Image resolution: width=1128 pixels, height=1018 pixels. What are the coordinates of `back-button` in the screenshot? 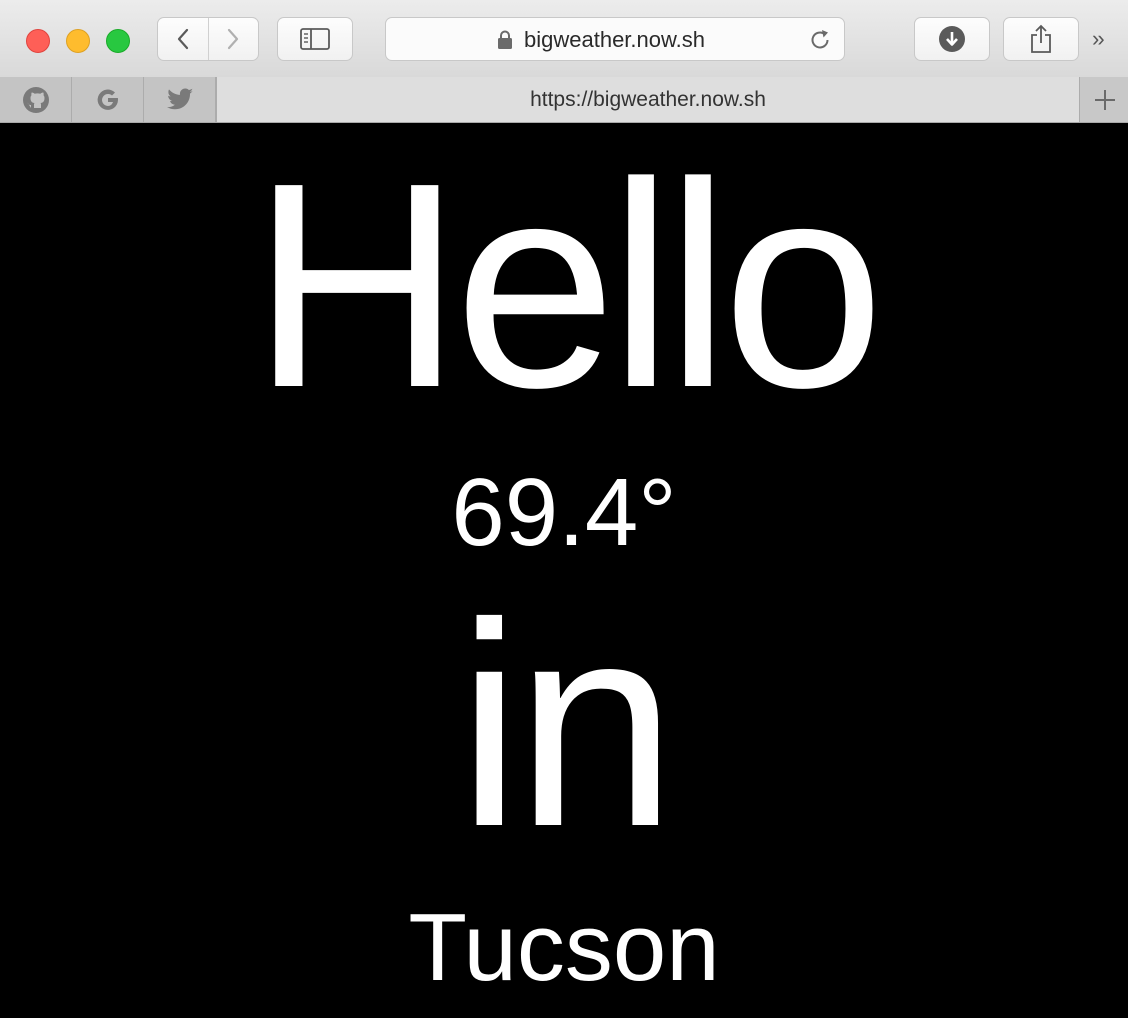 It's located at (183, 39).